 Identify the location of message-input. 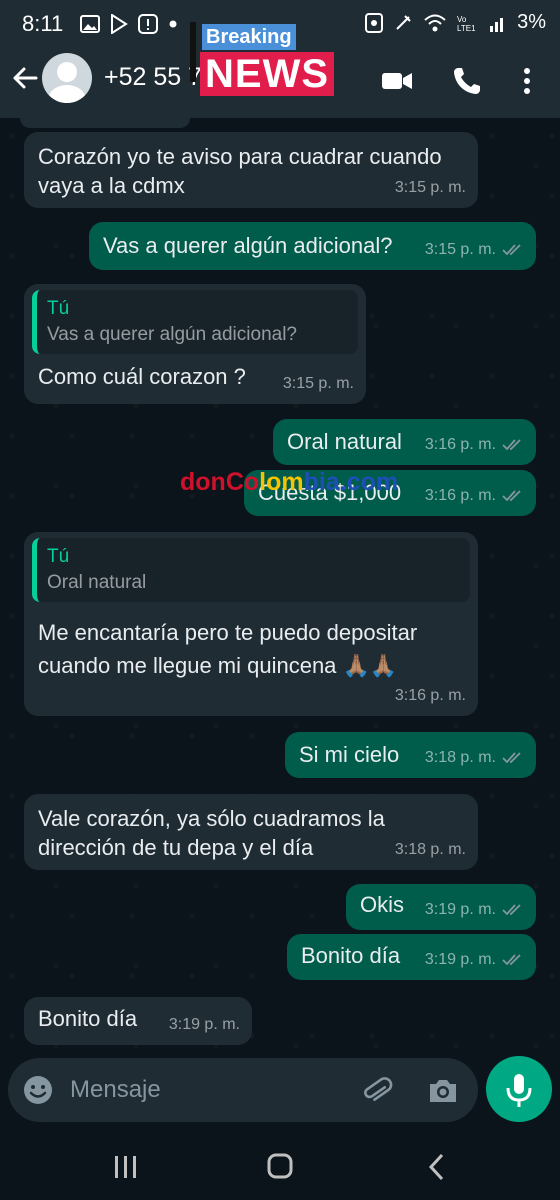
(205, 1090).